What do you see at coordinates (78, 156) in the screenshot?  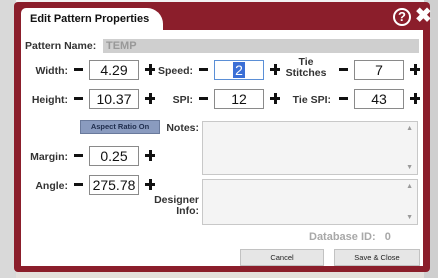 I see `margin-decrement-button` at bounding box center [78, 156].